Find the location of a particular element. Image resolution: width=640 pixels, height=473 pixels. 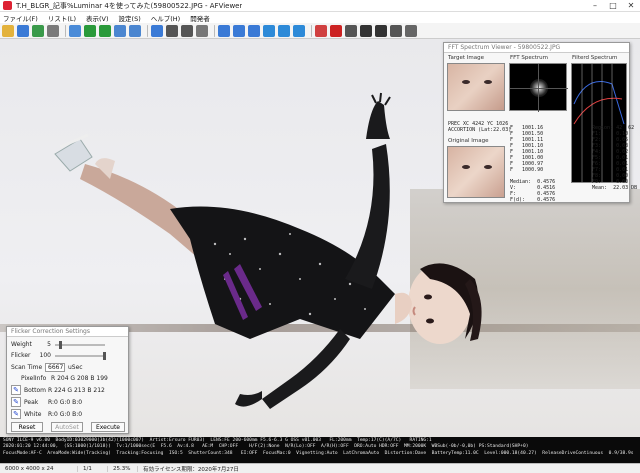

bottom-row: ✎ Bottom R 224 G 213 B 212 is located at coordinates (58, 390).